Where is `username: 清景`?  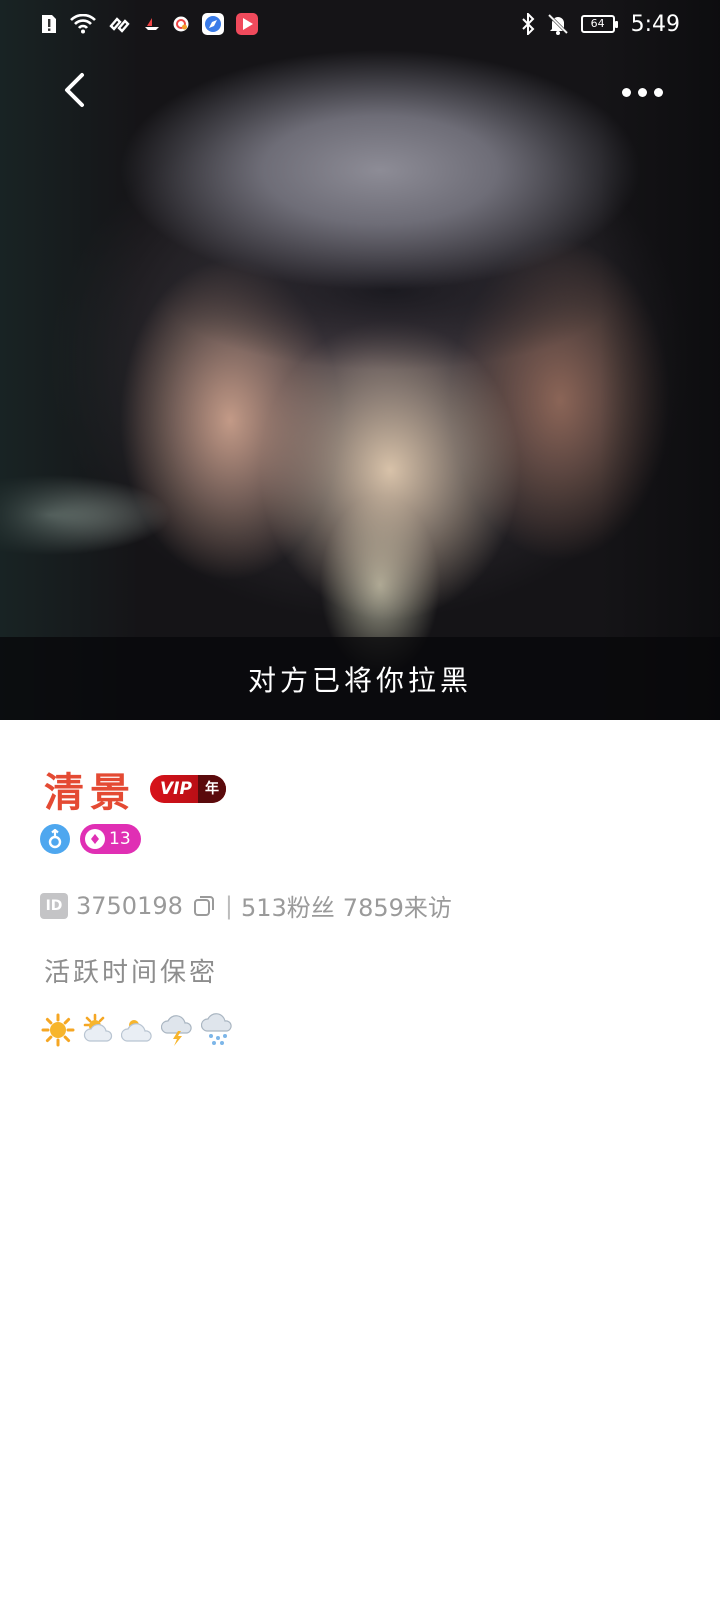
username: 清景 is located at coordinates (90, 793).